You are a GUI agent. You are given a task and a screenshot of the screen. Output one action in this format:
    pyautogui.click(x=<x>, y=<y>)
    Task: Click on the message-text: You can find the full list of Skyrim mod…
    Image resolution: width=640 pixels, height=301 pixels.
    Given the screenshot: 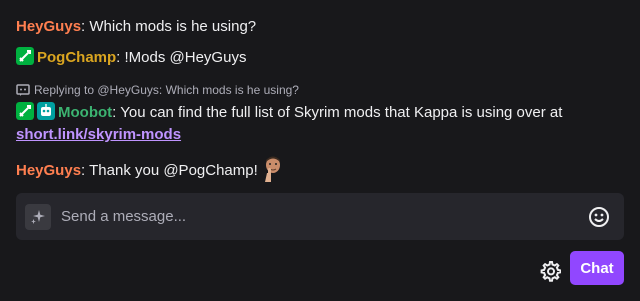 What is the action you would take?
    pyautogui.click(x=341, y=112)
    